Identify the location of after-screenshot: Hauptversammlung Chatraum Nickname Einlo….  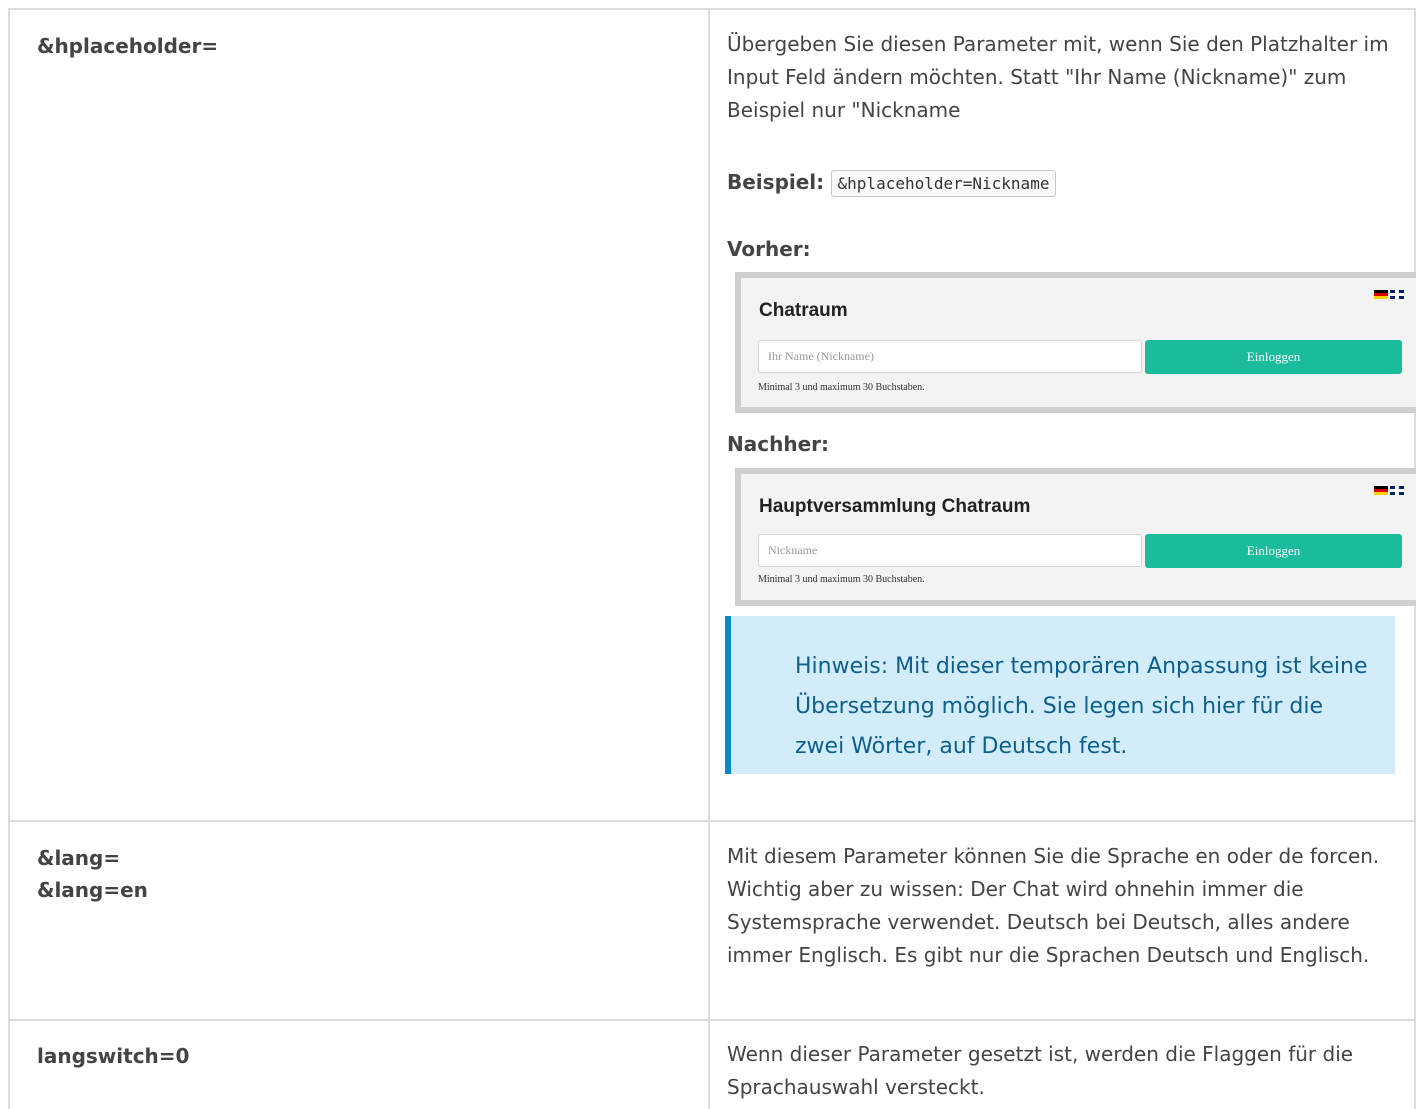
(1075, 537).